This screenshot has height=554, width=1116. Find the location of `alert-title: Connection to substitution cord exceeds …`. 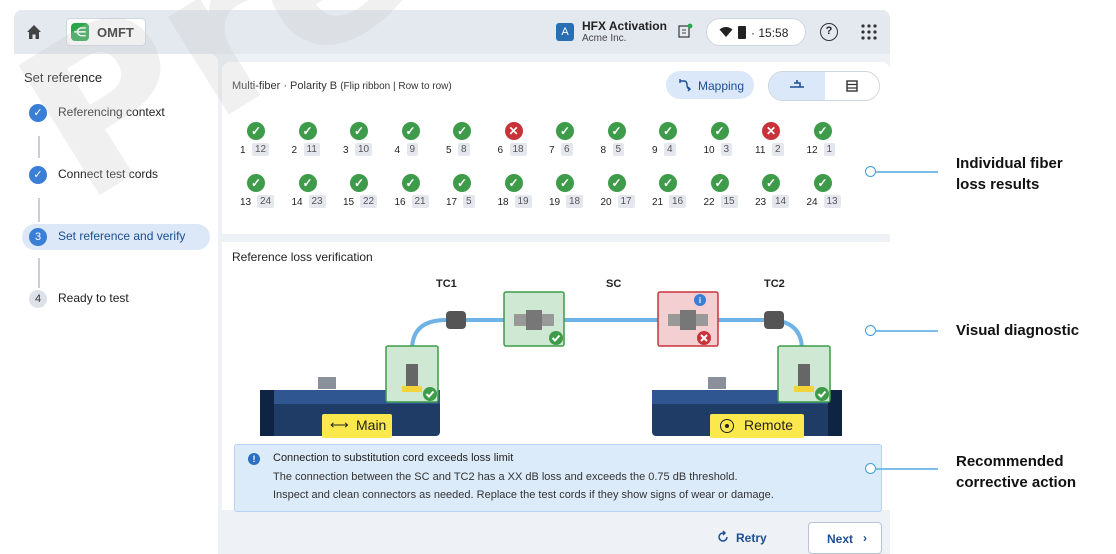

alert-title: Connection to substitution cord exceeds … is located at coordinates (393, 458).